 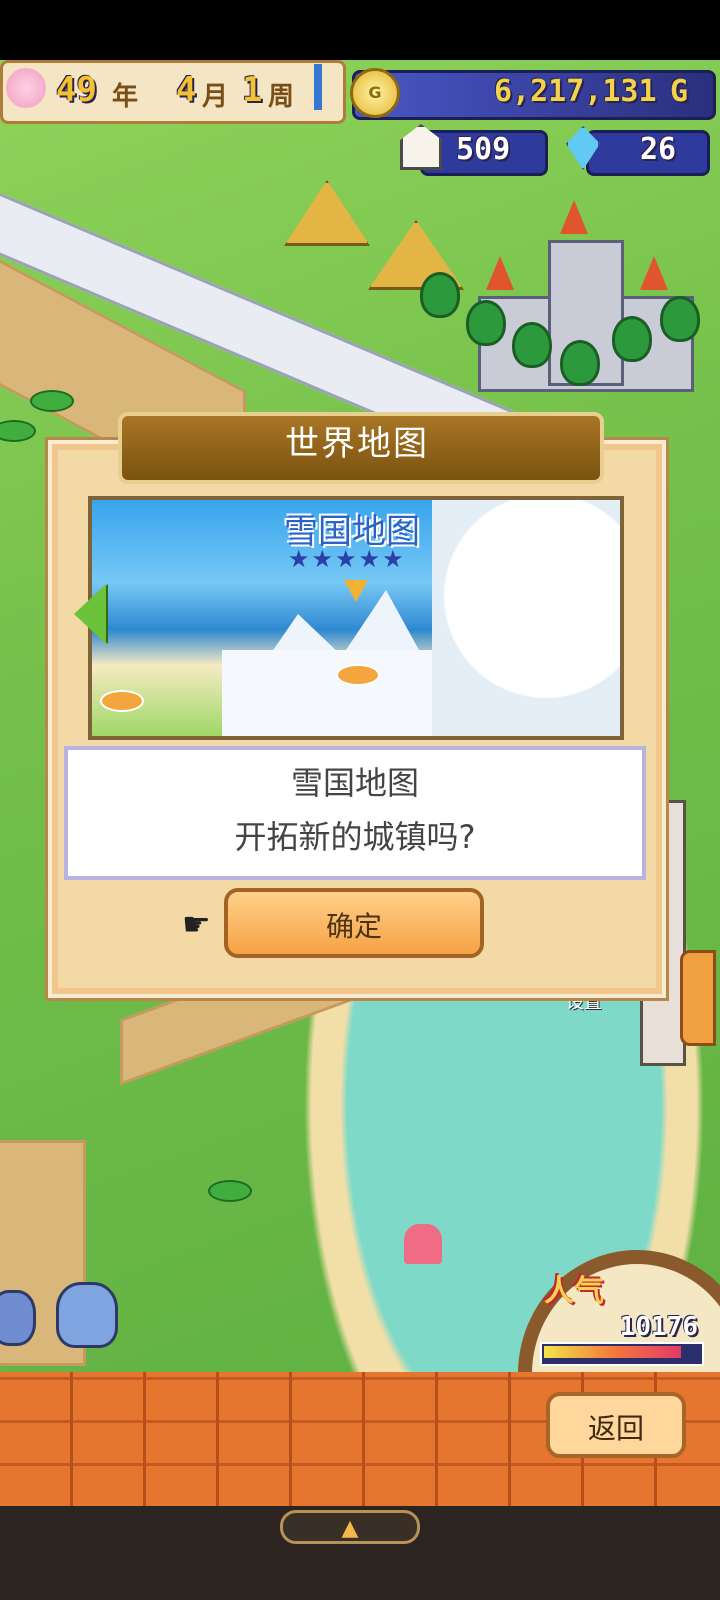 What do you see at coordinates (196, 924) in the screenshot?
I see `hand-pointer-icon: ☛` at bounding box center [196, 924].